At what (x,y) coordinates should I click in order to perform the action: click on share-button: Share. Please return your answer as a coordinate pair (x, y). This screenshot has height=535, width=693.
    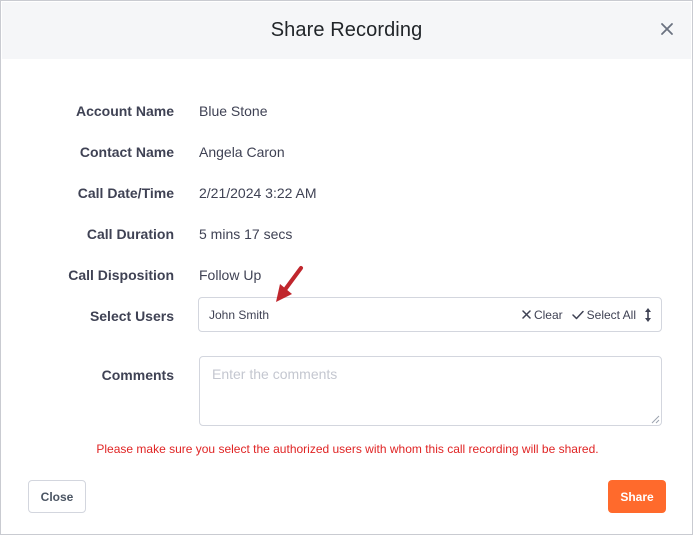
    Looking at the image, I should click on (637, 496).